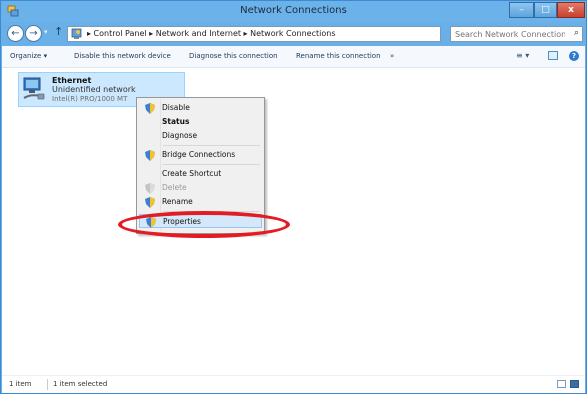 Image resolution: width=587 pixels, height=394 pixels. I want to click on preview-pane-icon, so click(553, 55).